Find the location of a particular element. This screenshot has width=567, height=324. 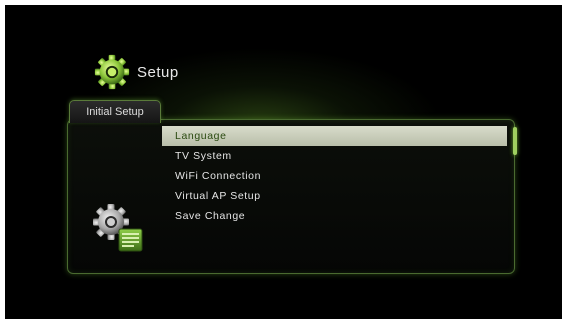

gear-icon is located at coordinates (112, 72).